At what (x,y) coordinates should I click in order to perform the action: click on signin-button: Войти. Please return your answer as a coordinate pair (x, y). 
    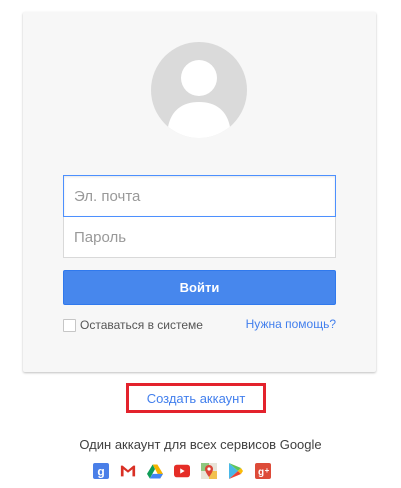
    Looking at the image, I should click on (199, 287).